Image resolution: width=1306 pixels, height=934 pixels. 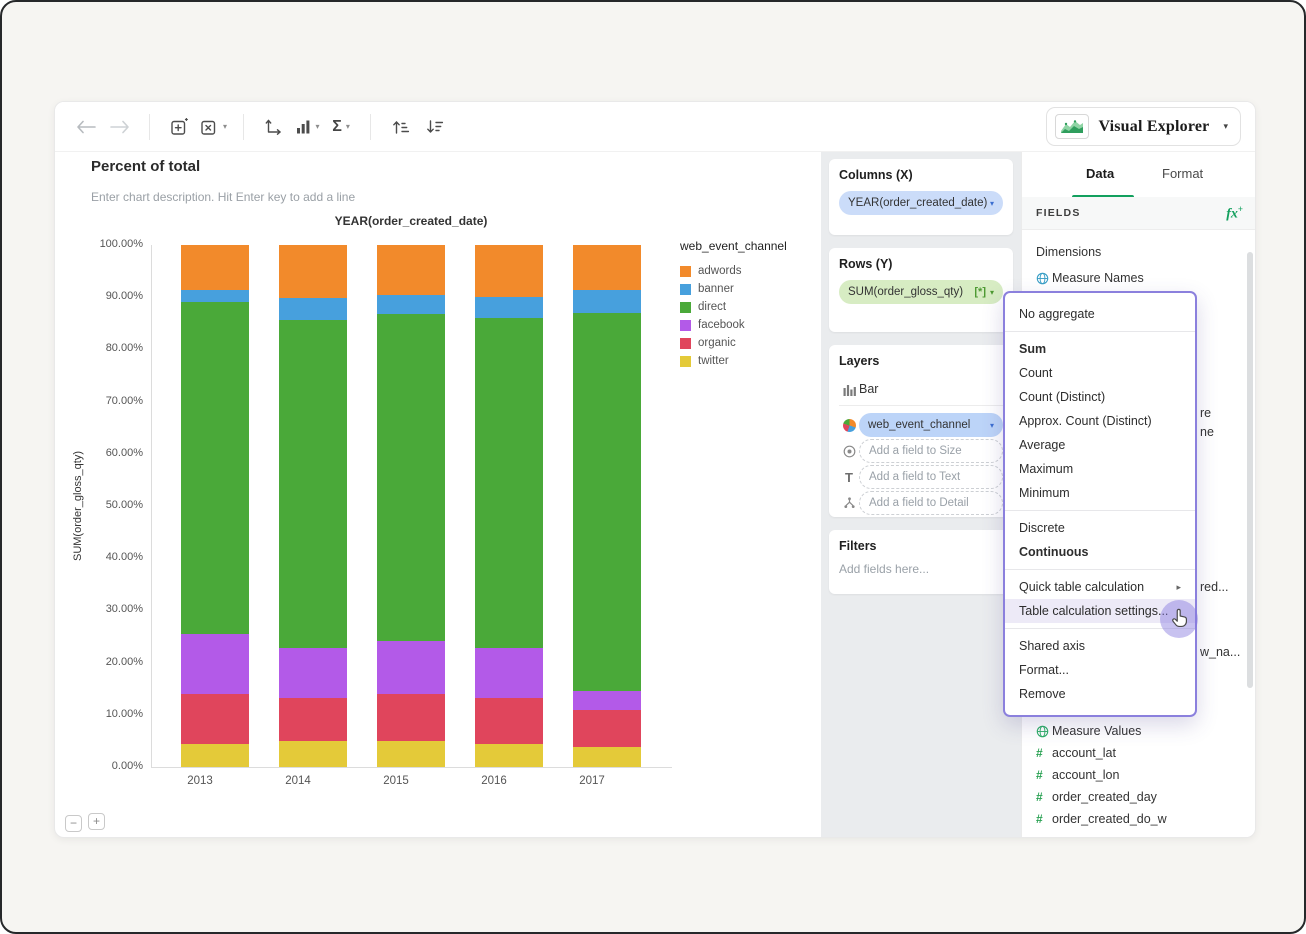 I want to click on segment-direct-2014, so click(x=313, y=484).